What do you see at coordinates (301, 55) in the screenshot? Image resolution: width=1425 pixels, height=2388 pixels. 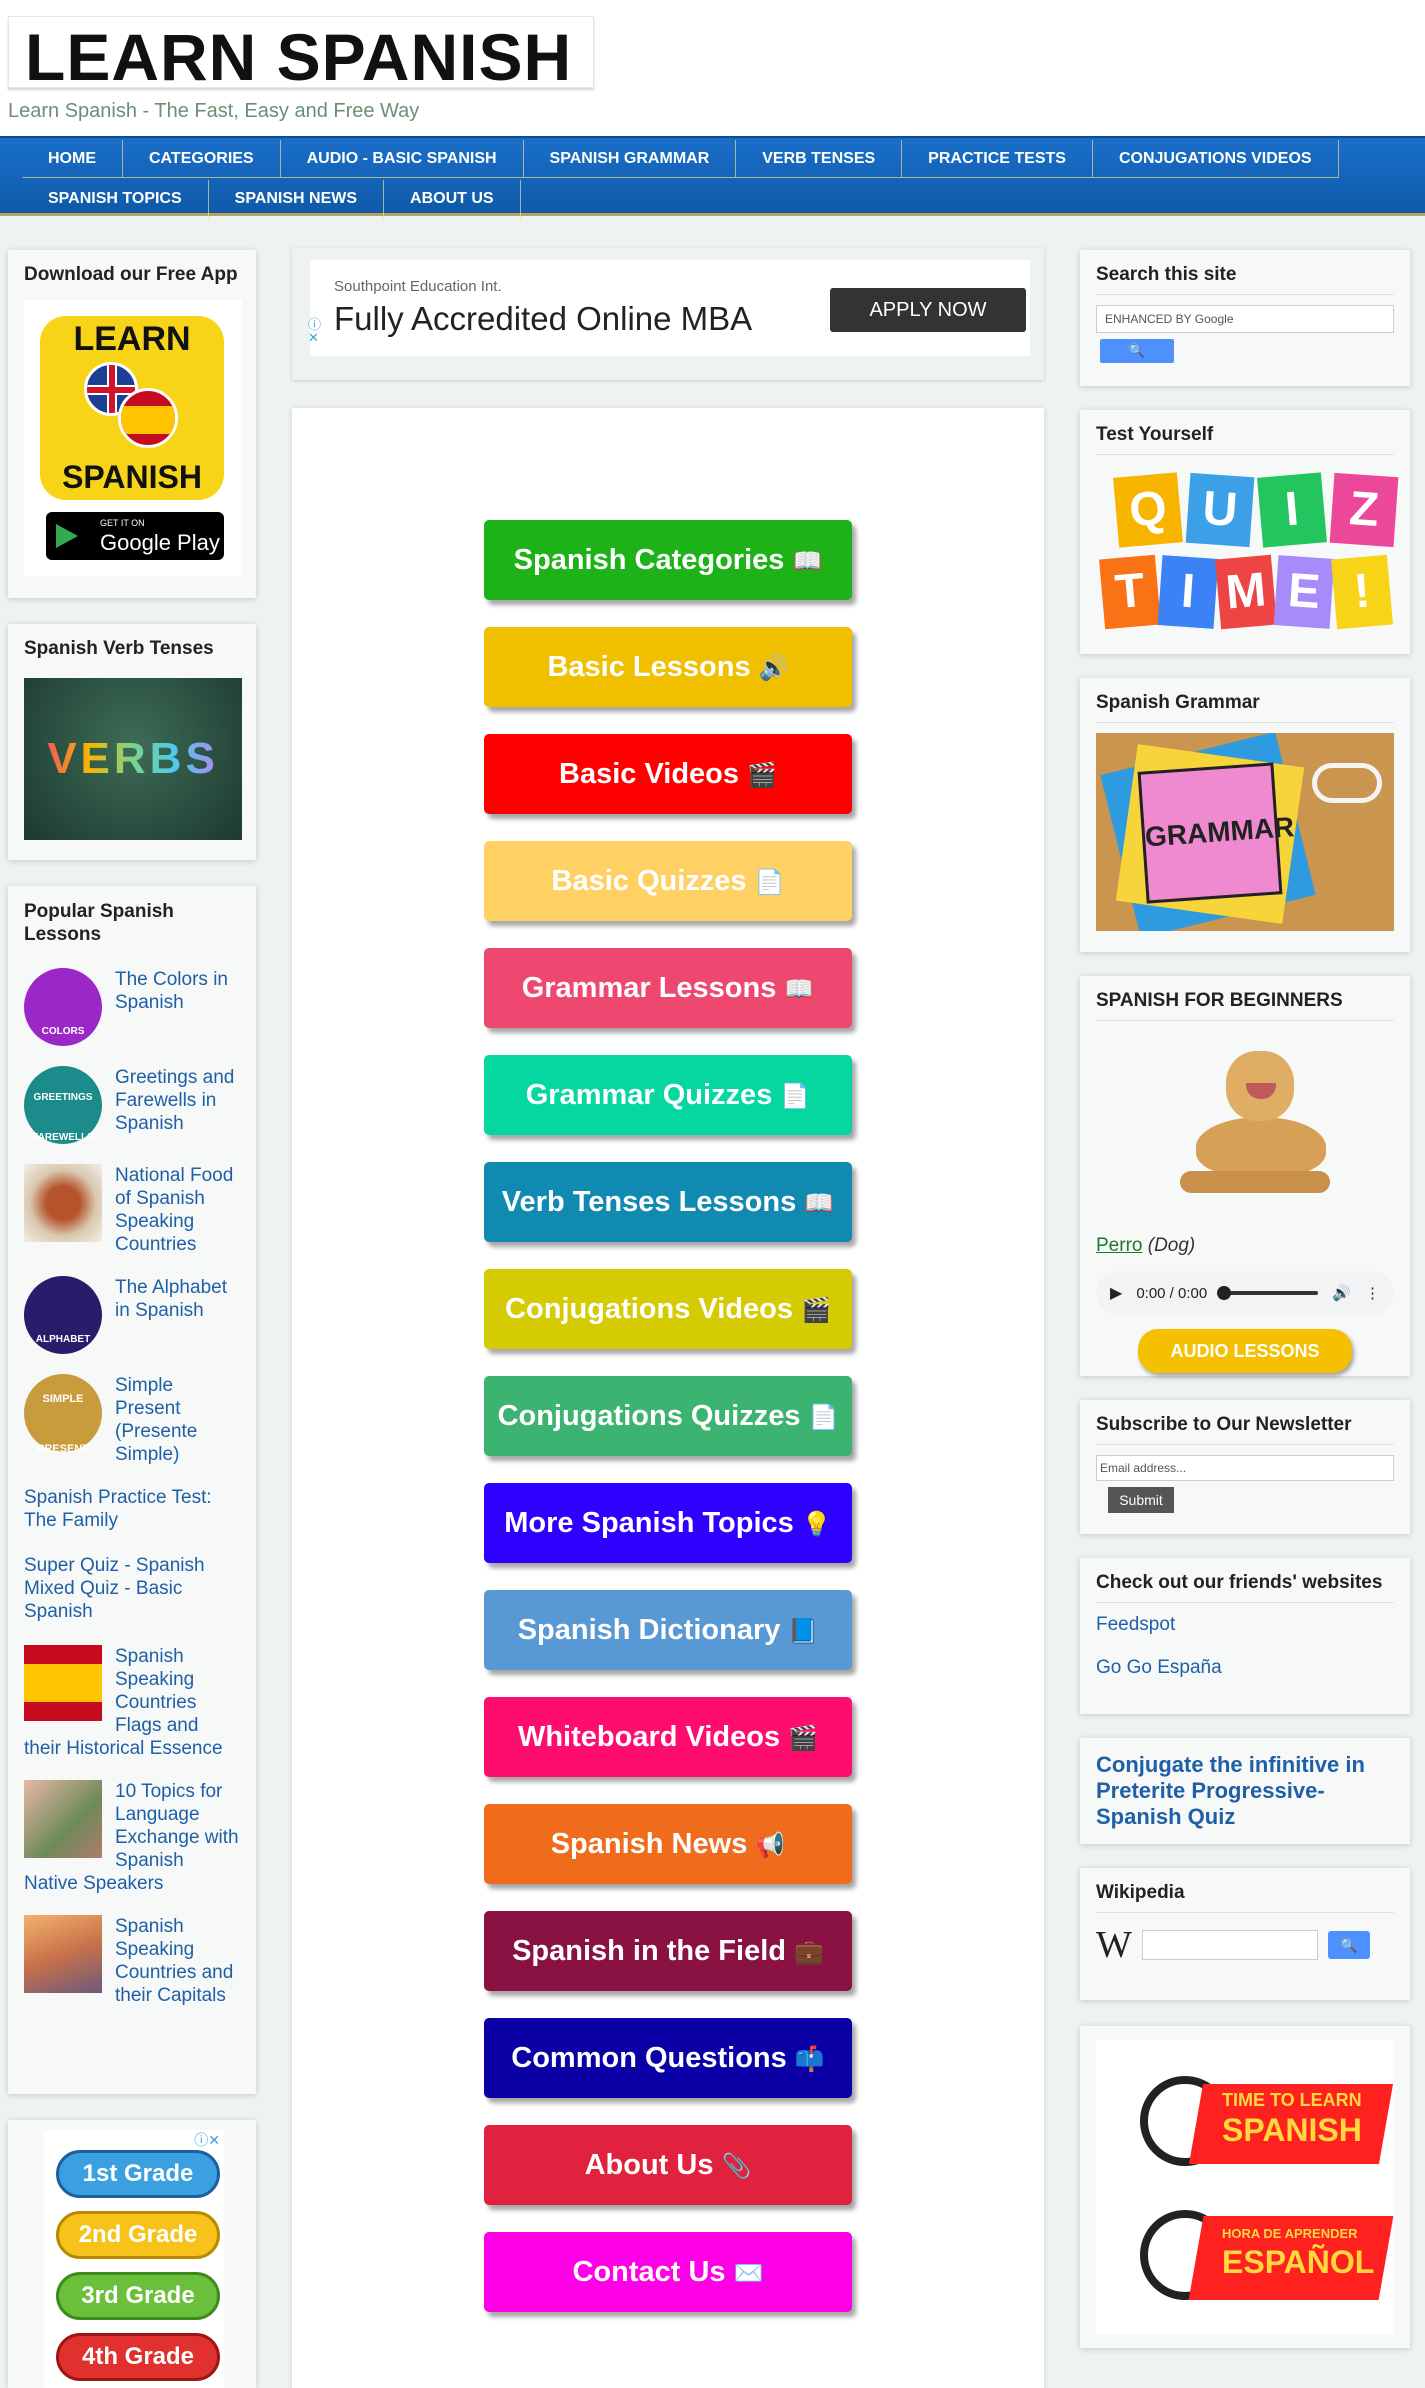 I see `site-logo: LEARN SPANISH` at bounding box center [301, 55].